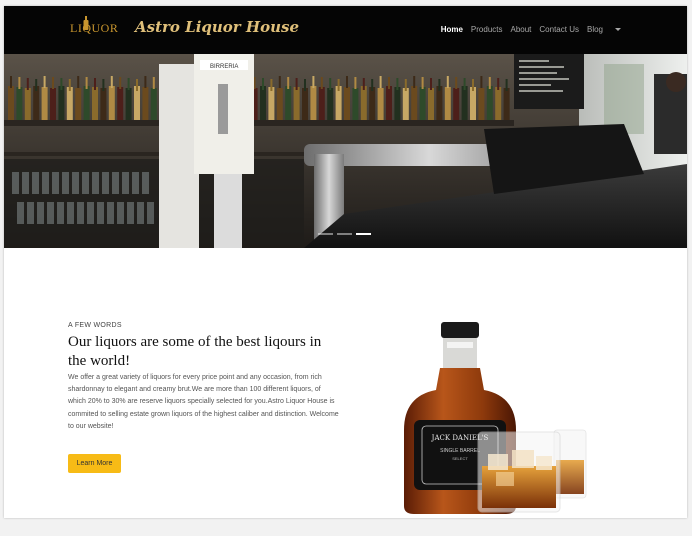  What do you see at coordinates (86, 23) in the screenshot?
I see `bottle-icon` at bounding box center [86, 23].